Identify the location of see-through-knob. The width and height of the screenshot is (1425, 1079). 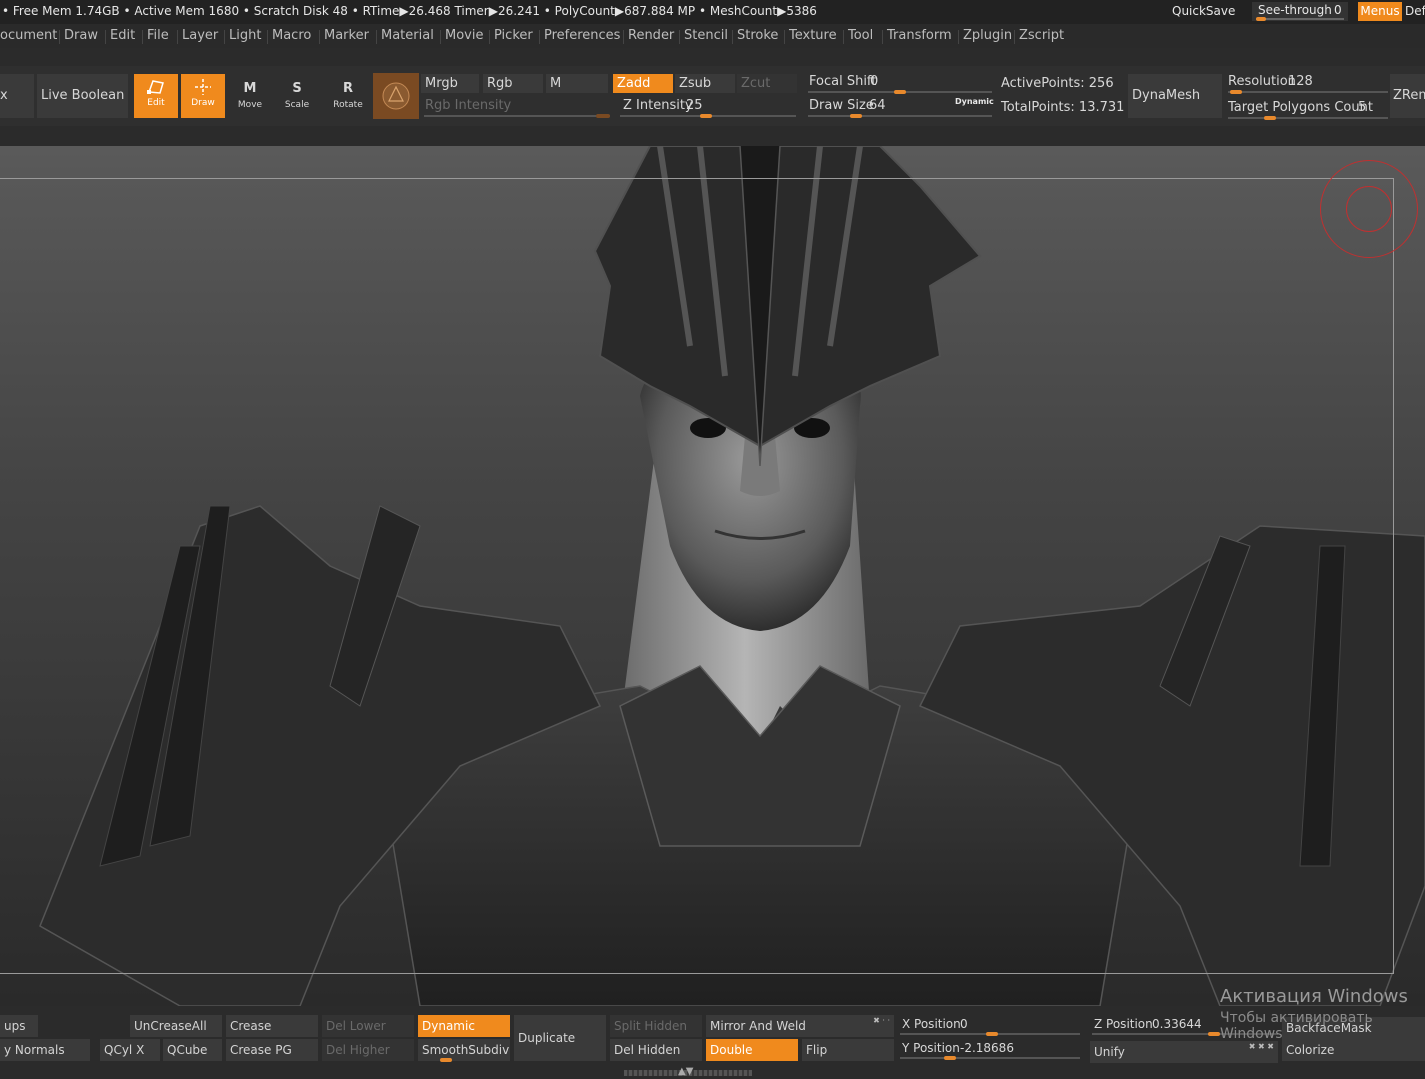
(1261, 19).